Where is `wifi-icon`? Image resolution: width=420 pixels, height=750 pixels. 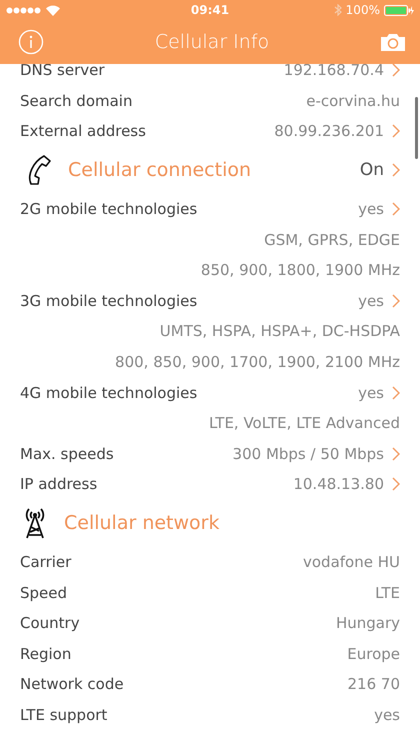 wifi-icon is located at coordinates (53, 10).